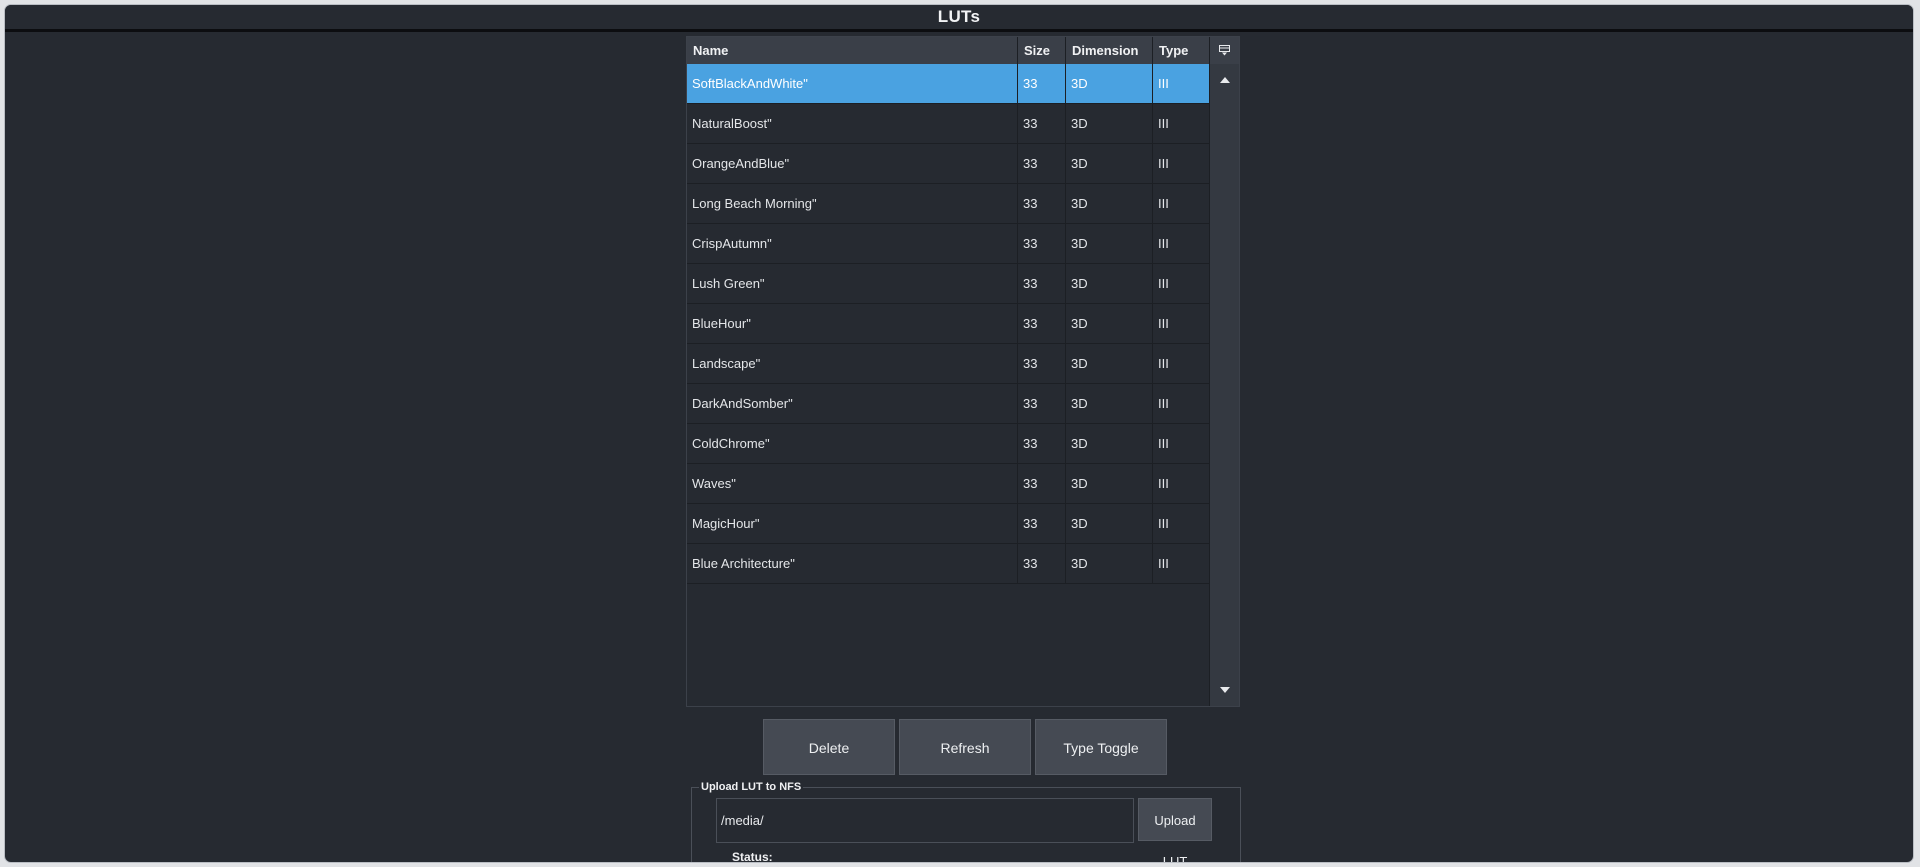  What do you see at coordinates (1181, 50) in the screenshot?
I see `column-header-type: Type` at bounding box center [1181, 50].